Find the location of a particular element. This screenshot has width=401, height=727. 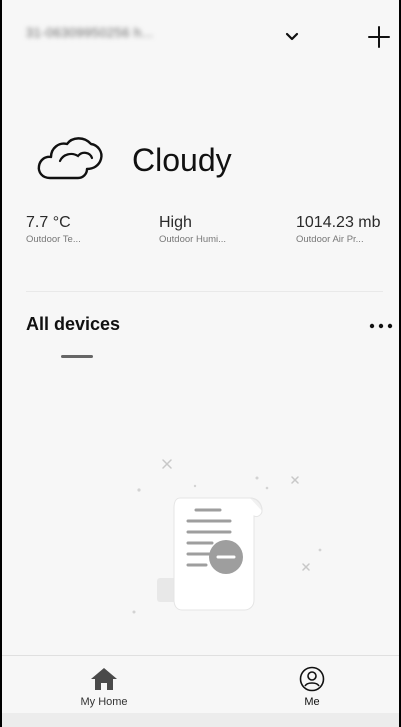

nav-me-label: Me is located at coordinates (312, 702).